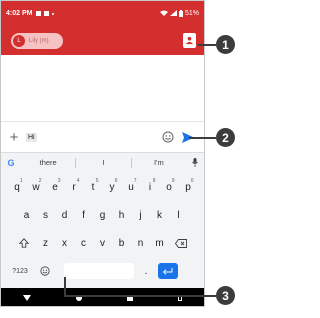  What do you see at coordinates (121, 243) in the screenshot?
I see `key: b` at bounding box center [121, 243].